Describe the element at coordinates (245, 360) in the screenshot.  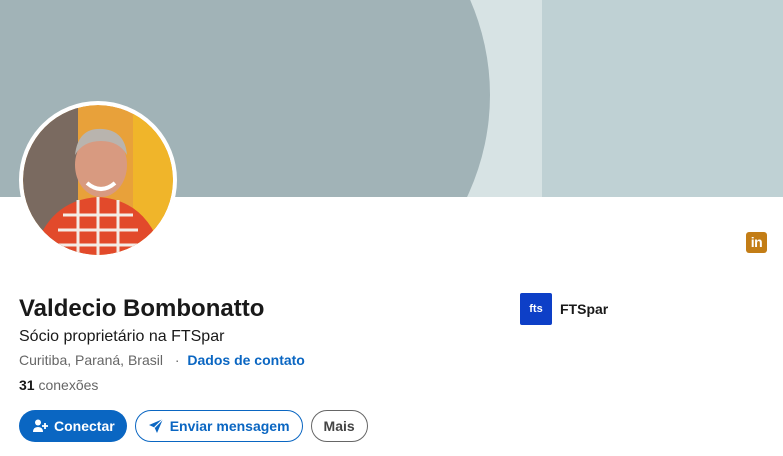
I see `contact-info-link: Dados de contato` at that location.